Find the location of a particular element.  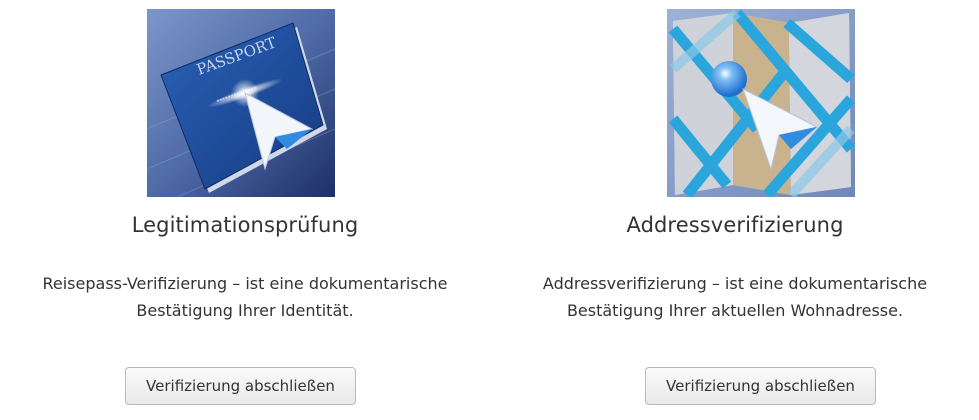

card-title: Addressverifizierung is located at coordinates (735, 225).